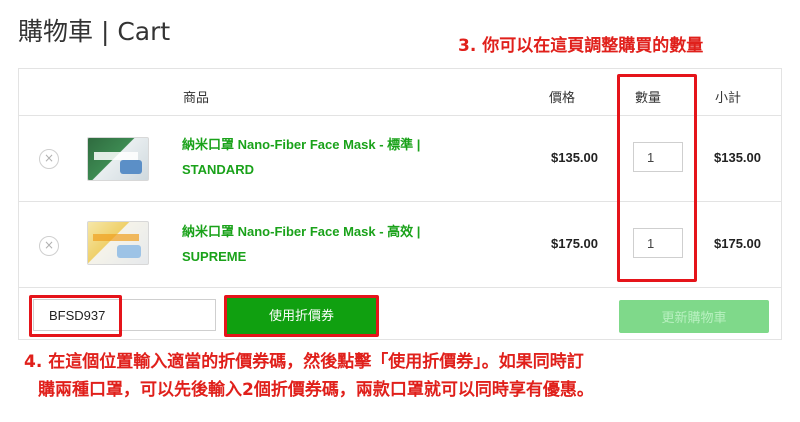  I want to click on product-name-line2: STANDARD, so click(218, 169).